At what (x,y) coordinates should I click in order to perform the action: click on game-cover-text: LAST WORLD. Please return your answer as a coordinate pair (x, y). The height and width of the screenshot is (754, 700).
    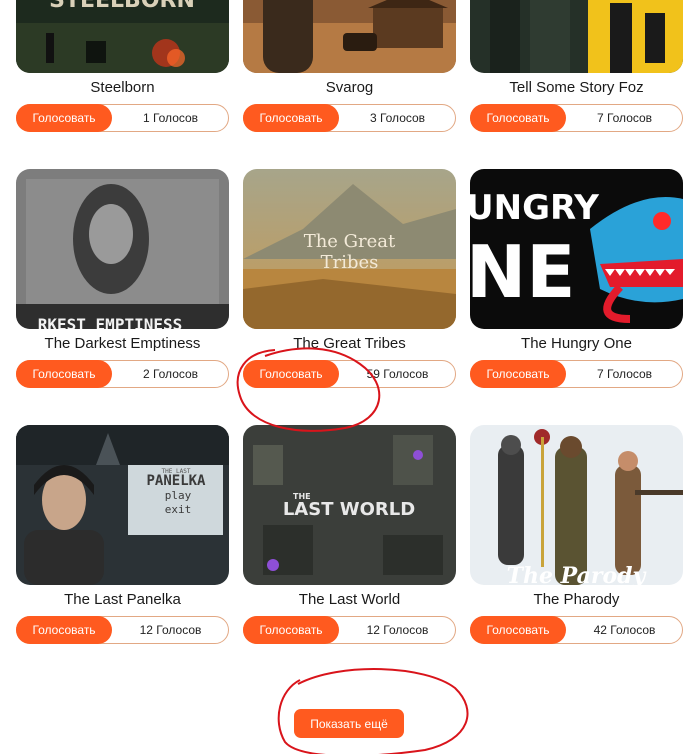
    Looking at the image, I should click on (349, 509).